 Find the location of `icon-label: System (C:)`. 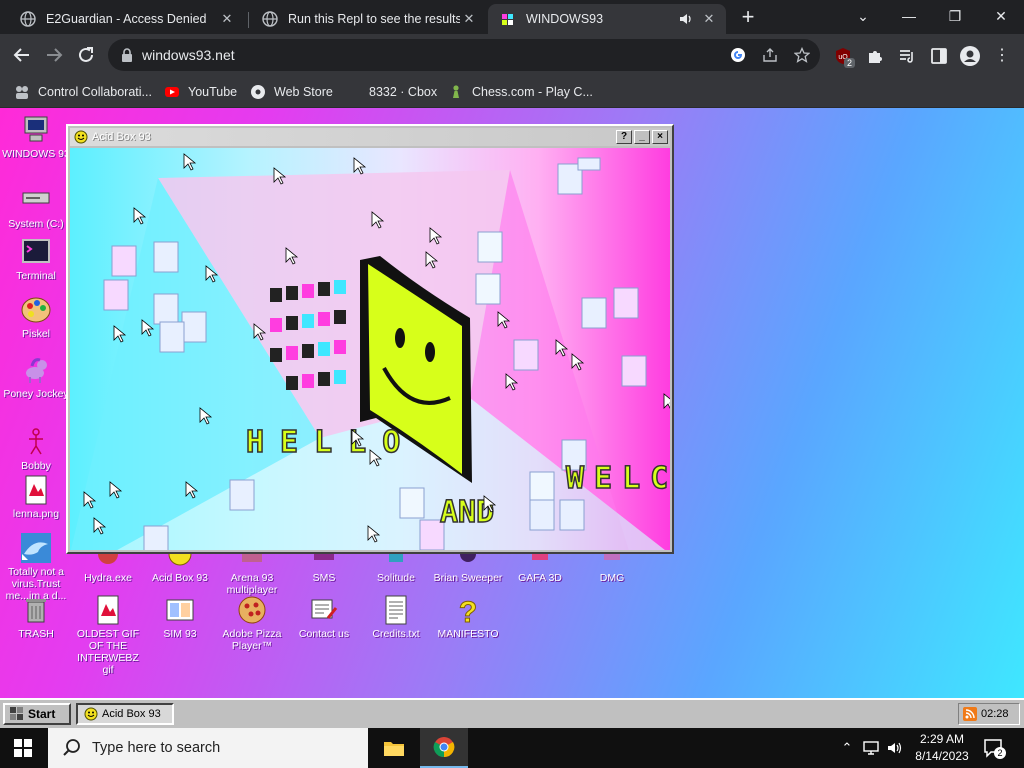

icon-label: System (C:) is located at coordinates (36, 224).